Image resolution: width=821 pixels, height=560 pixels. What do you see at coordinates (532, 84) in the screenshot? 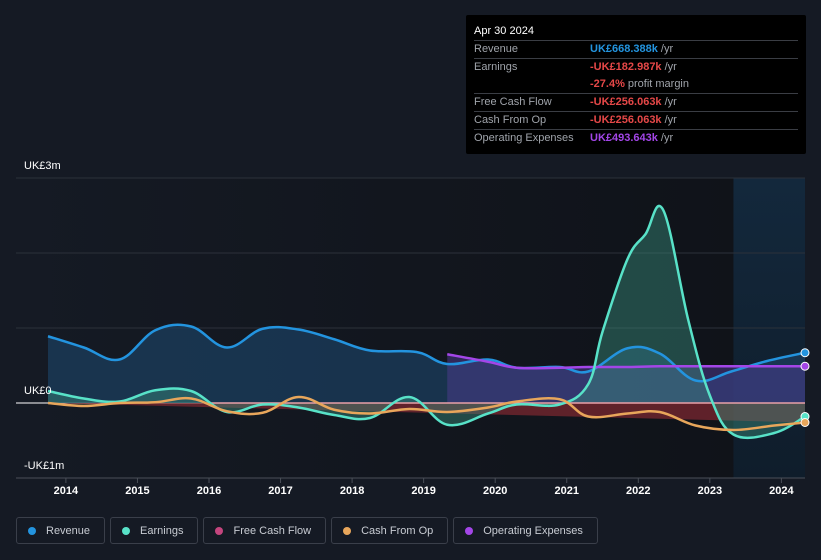
I see `tooltip-label` at bounding box center [532, 84].